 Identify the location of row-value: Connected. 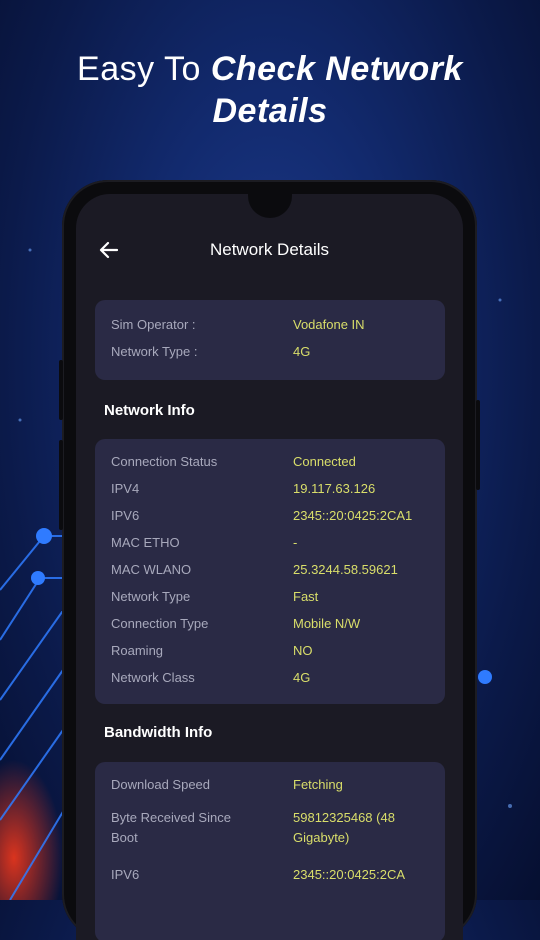
(324, 461).